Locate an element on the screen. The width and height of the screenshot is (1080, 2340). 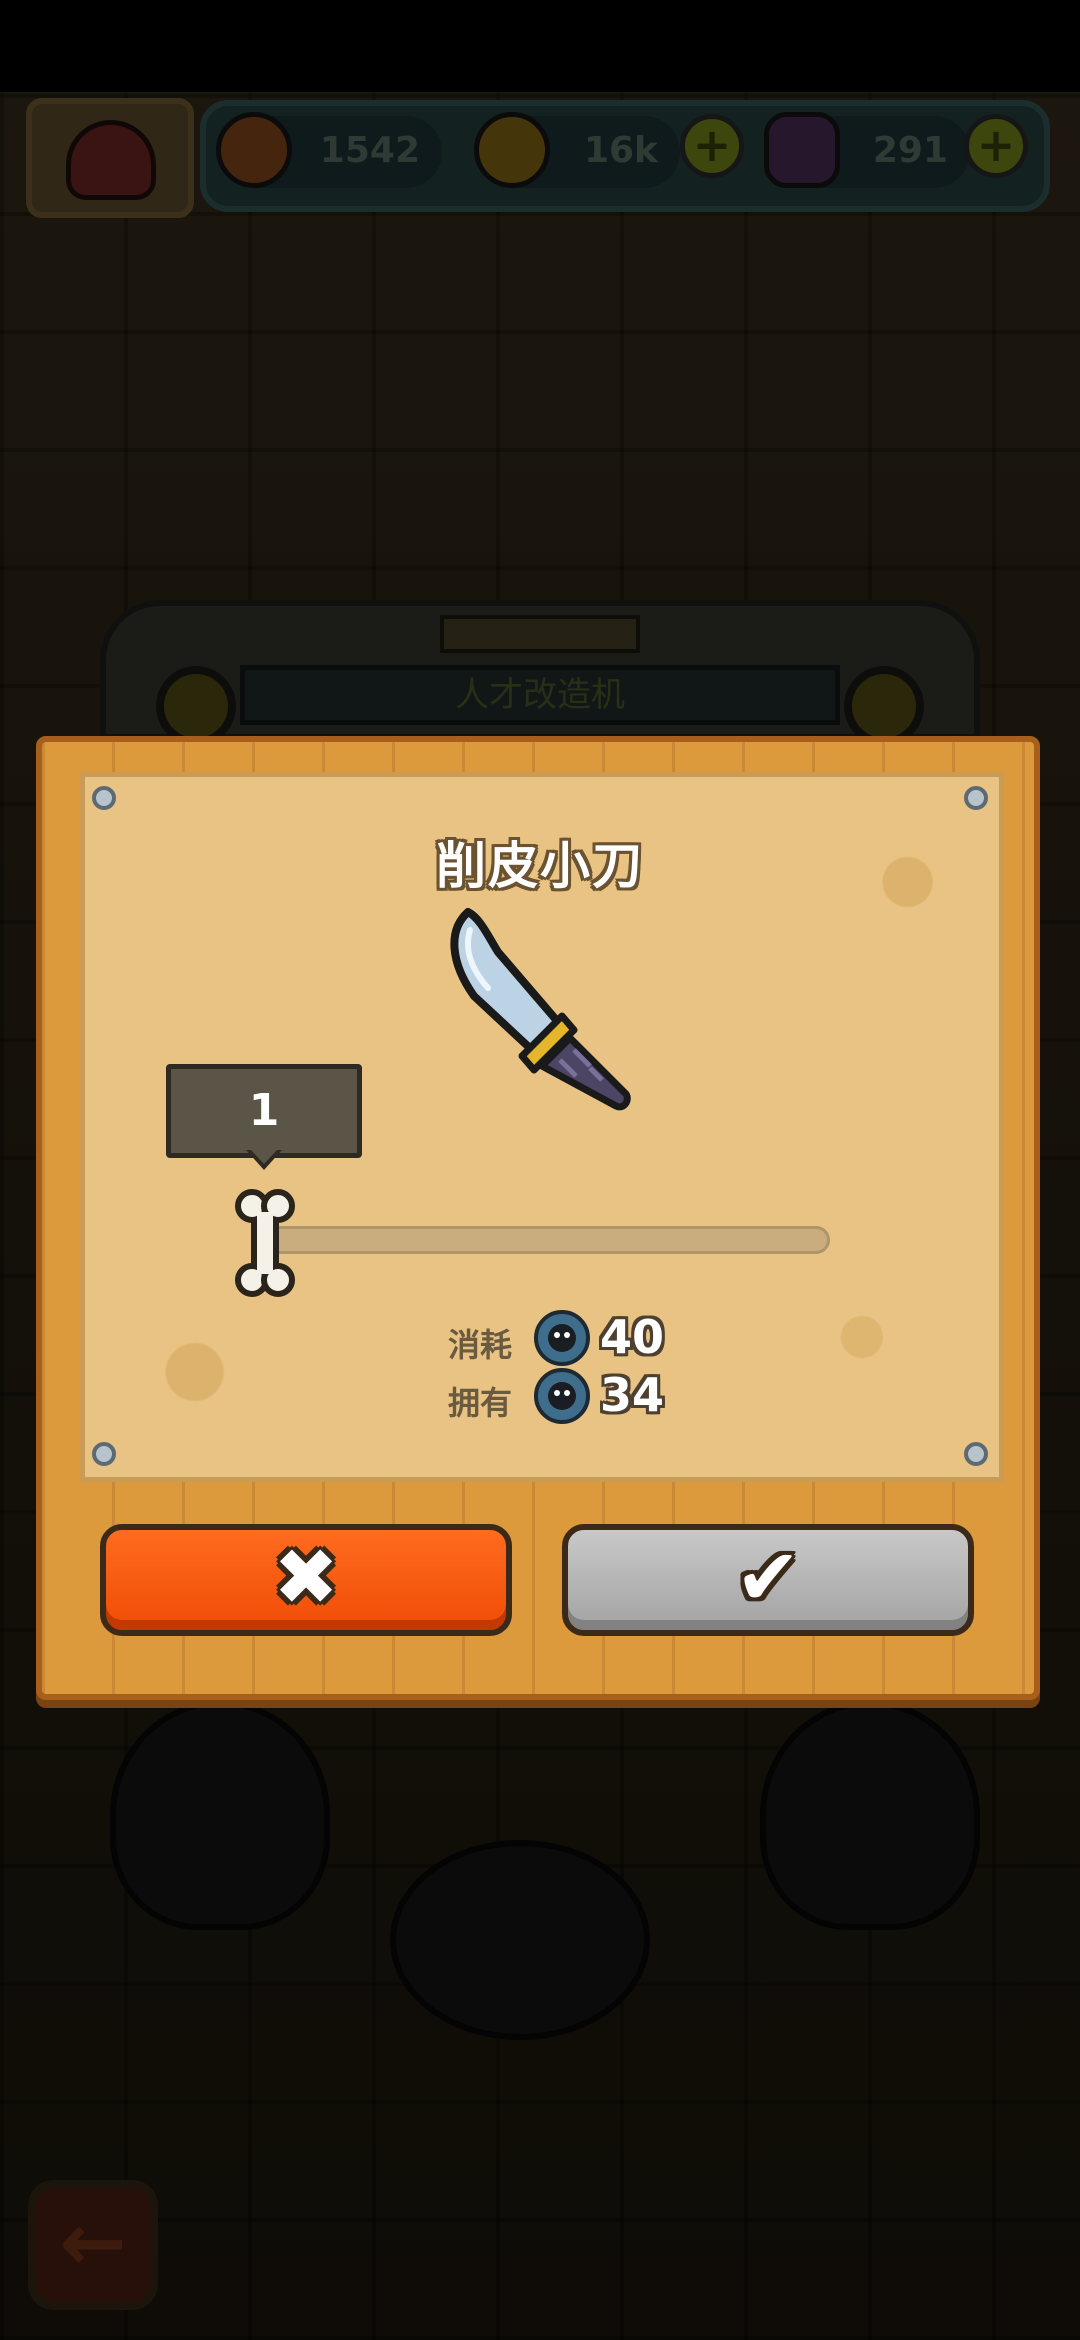
owned-label: 拥有 is located at coordinates (480, 1403).